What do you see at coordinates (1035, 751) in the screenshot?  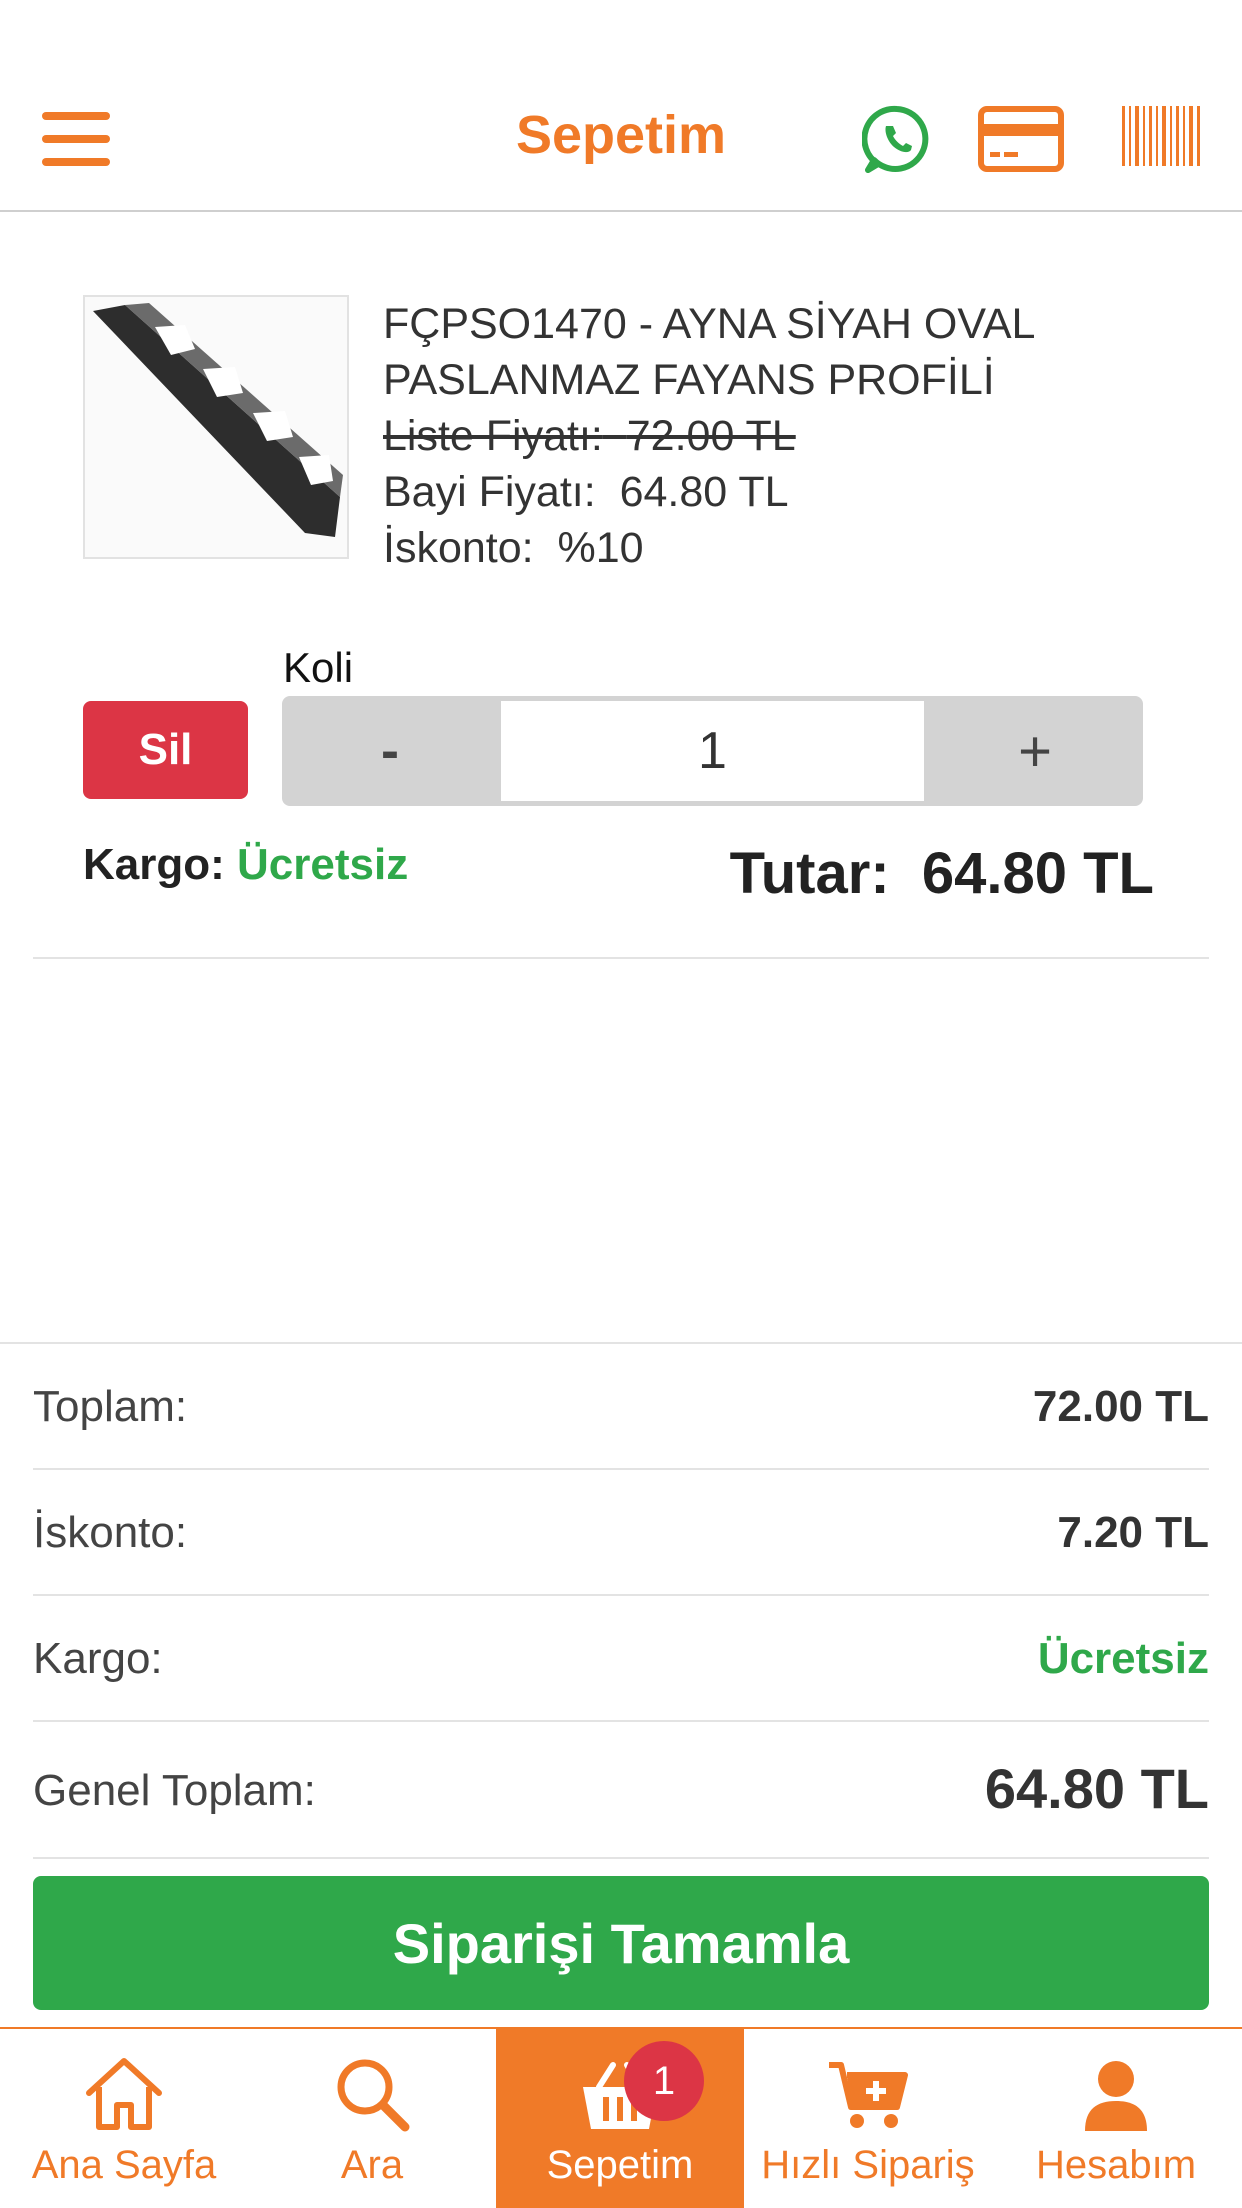 I see `increase-button: +` at bounding box center [1035, 751].